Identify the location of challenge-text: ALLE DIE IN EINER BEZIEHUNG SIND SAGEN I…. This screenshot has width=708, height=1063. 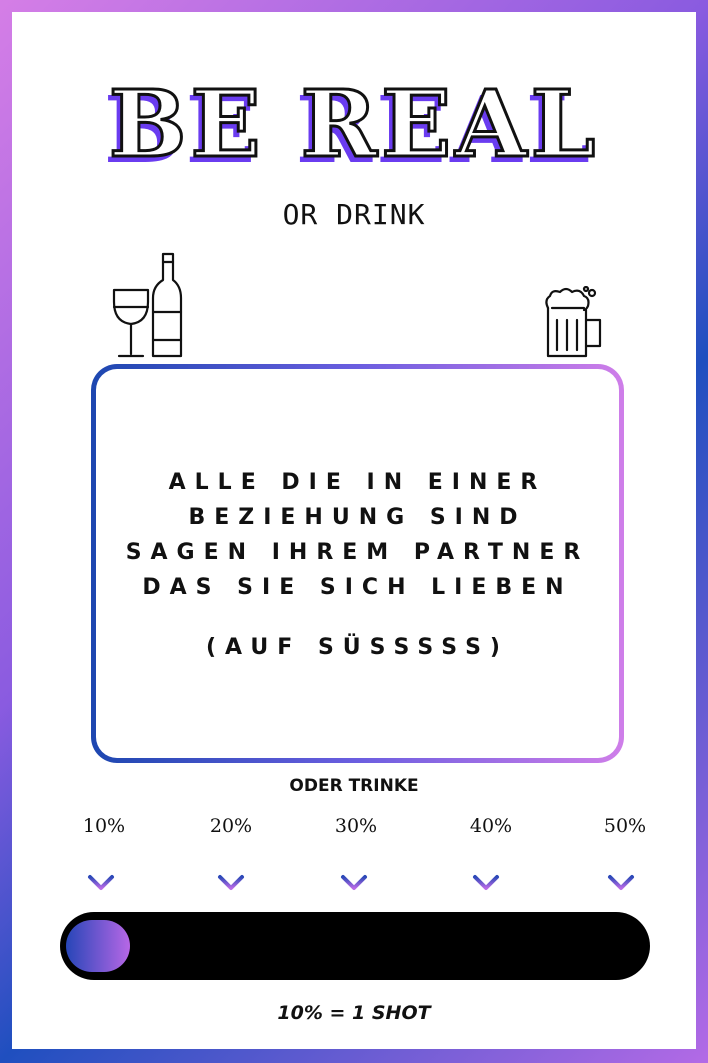
(357, 535).